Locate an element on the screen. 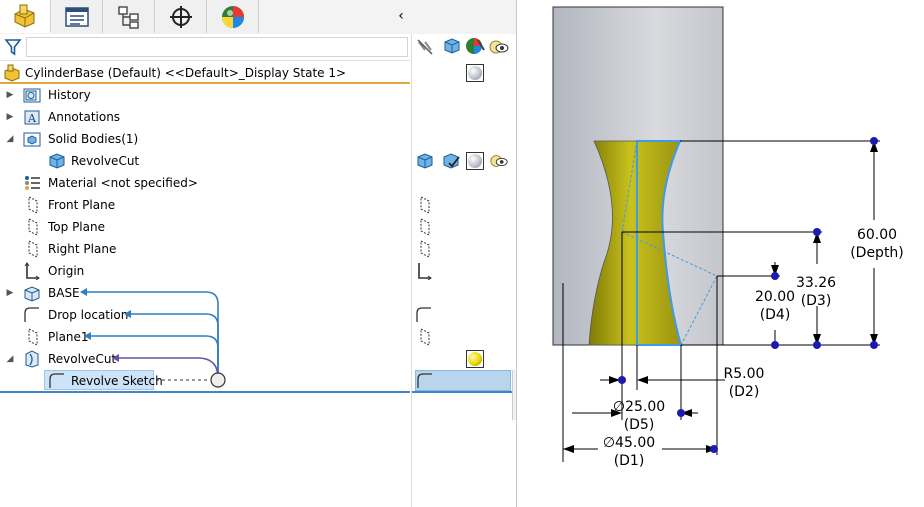 The height and width of the screenshot is (507, 924). featuremanager-tab is located at coordinates (25, 16).